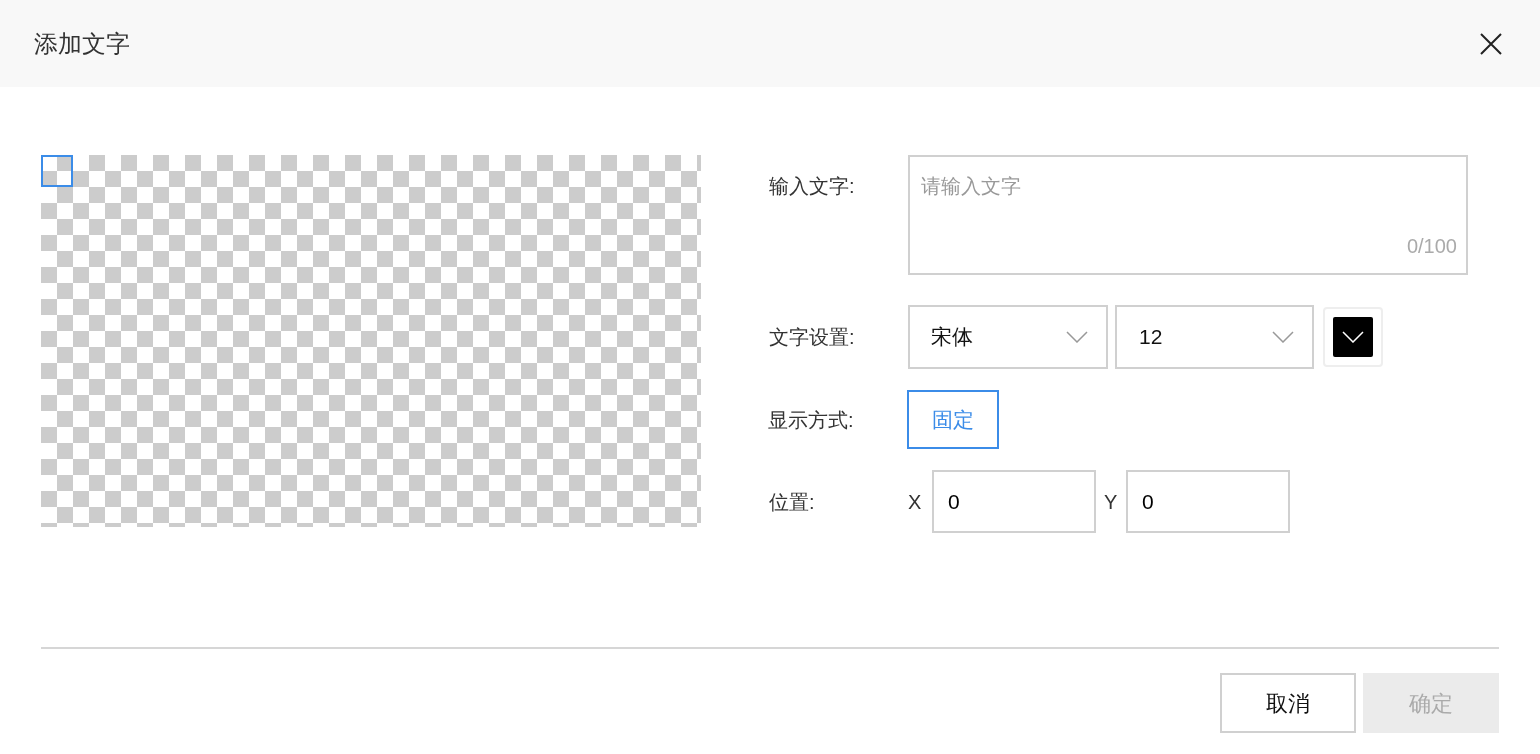 The height and width of the screenshot is (754, 1540). What do you see at coordinates (1111, 502) in the screenshot?
I see `y-label: Y` at bounding box center [1111, 502].